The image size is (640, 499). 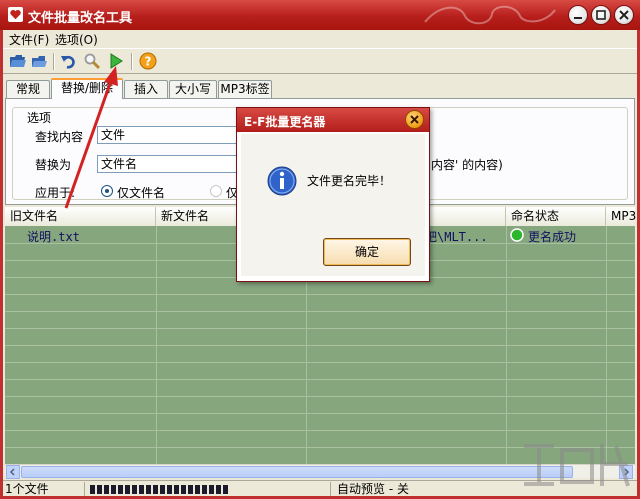 What do you see at coordinates (320, 38) in the screenshot?
I see `menu-bar: 文件(F) 选项(O)` at bounding box center [320, 38].